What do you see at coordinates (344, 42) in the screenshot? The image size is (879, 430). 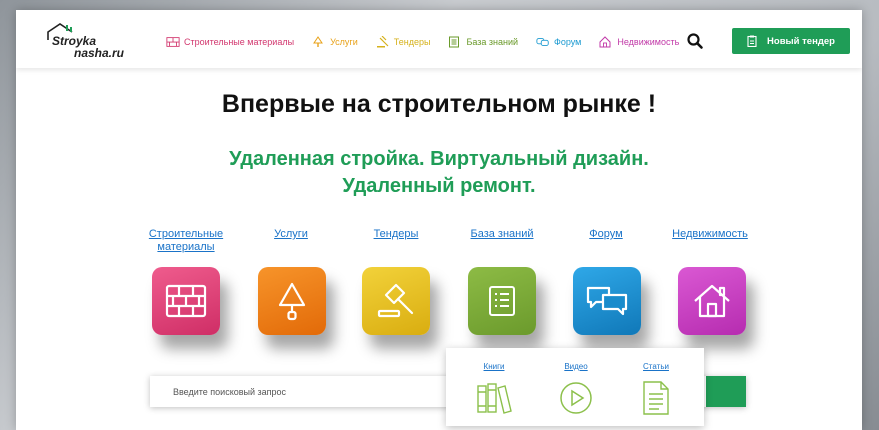 I see `nav-label: Услуги` at bounding box center [344, 42].